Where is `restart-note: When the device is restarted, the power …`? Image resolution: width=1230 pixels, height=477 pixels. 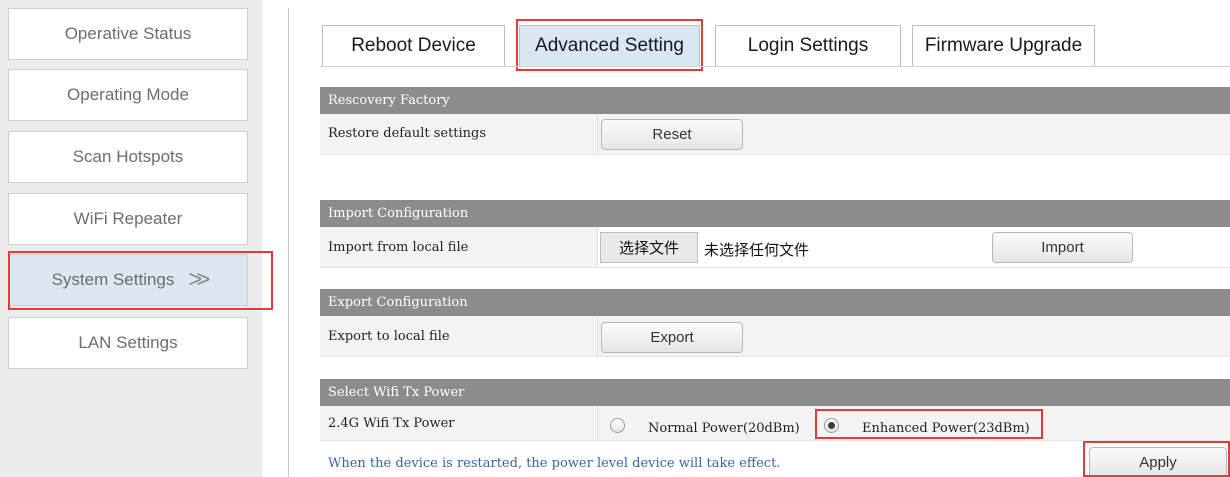 restart-note: When the device is restarted, the power … is located at coordinates (554, 463).